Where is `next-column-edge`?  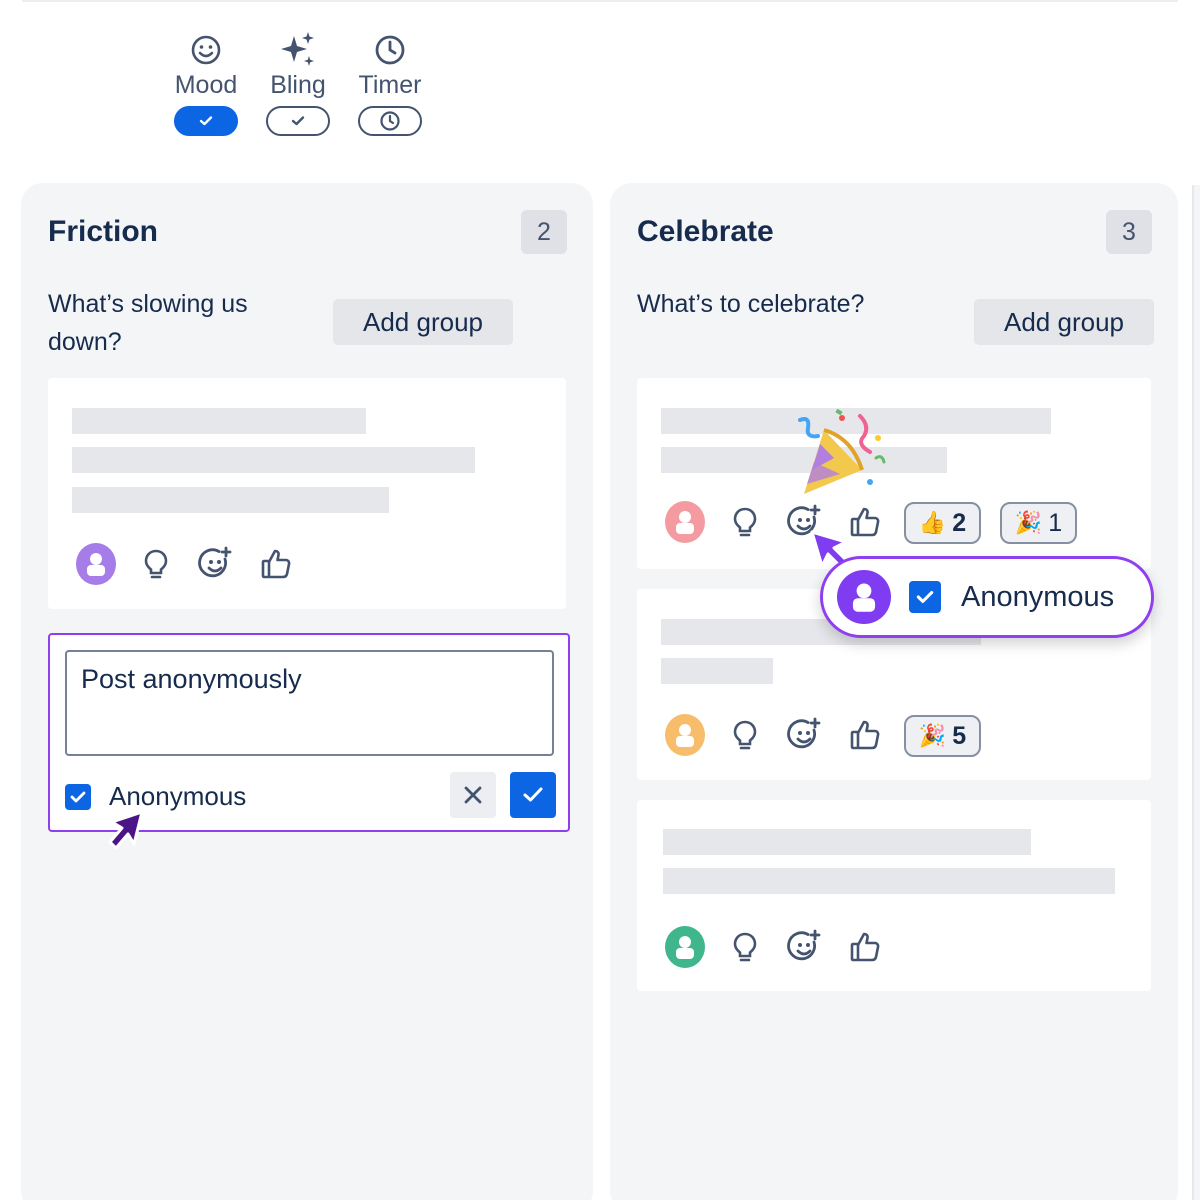
next-column-edge is located at coordinates (1196, 692).